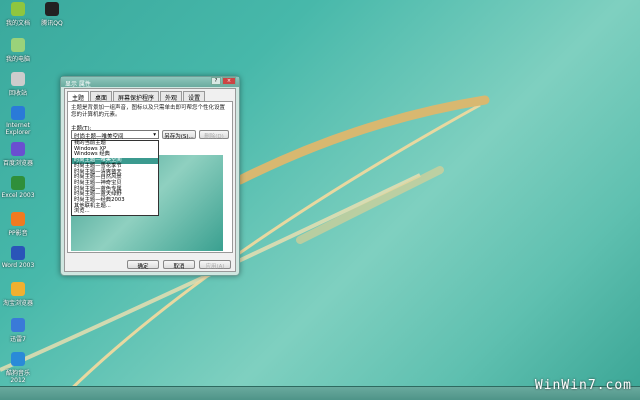 The image size is (640, 400). I want to click on theme-select: 时尚主题—唯美空间 ▾, so click(115, 135).